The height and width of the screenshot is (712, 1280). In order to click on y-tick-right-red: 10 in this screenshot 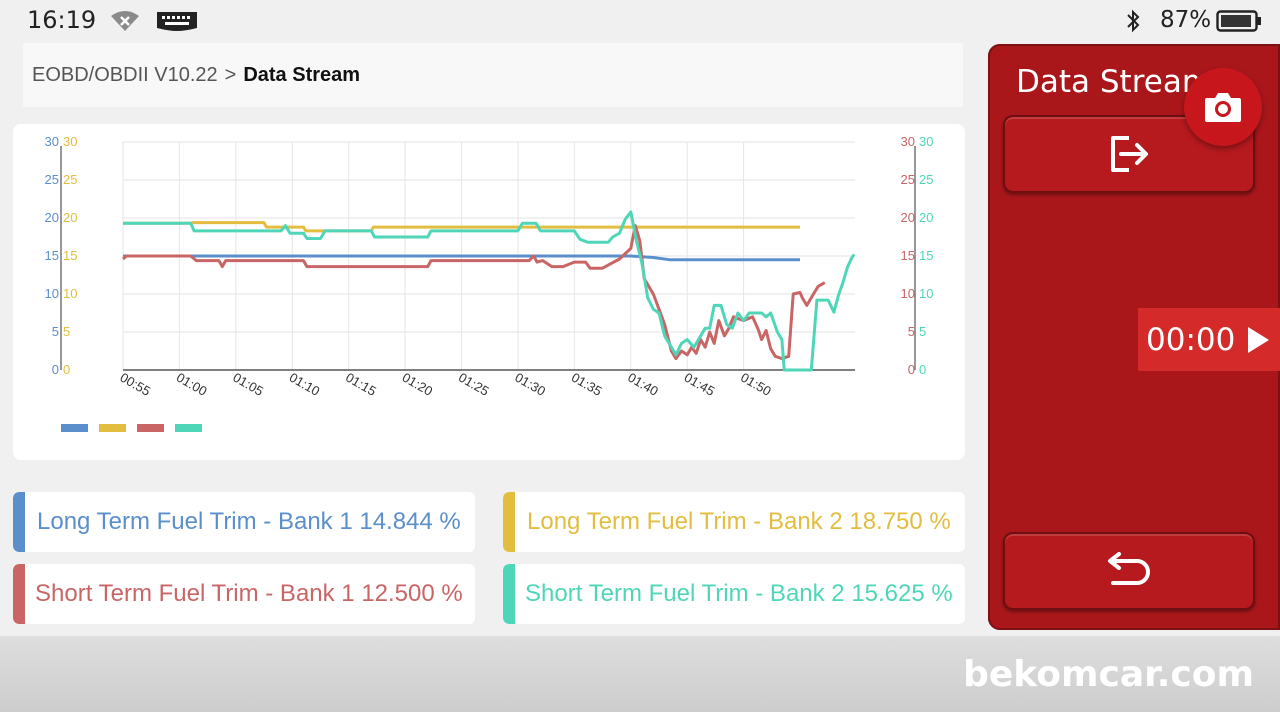, I will do `click(908, 293)`.